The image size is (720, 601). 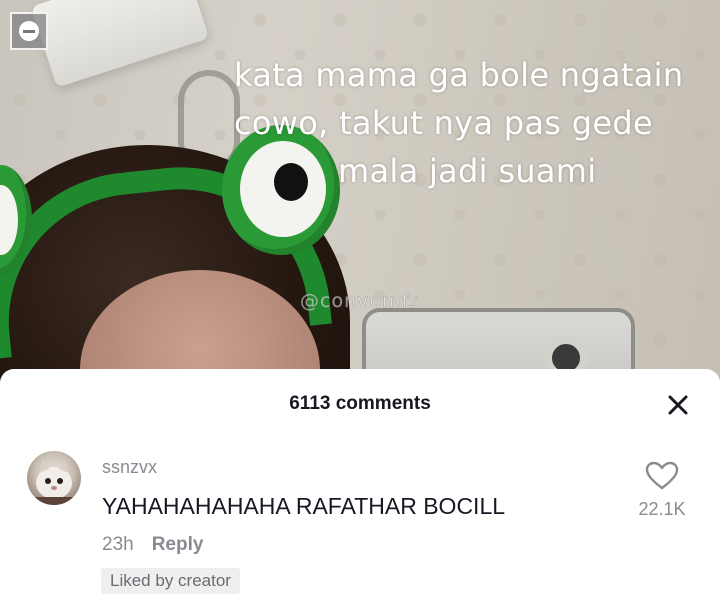 I want to click on close-icon, so click(x=678, y=405).